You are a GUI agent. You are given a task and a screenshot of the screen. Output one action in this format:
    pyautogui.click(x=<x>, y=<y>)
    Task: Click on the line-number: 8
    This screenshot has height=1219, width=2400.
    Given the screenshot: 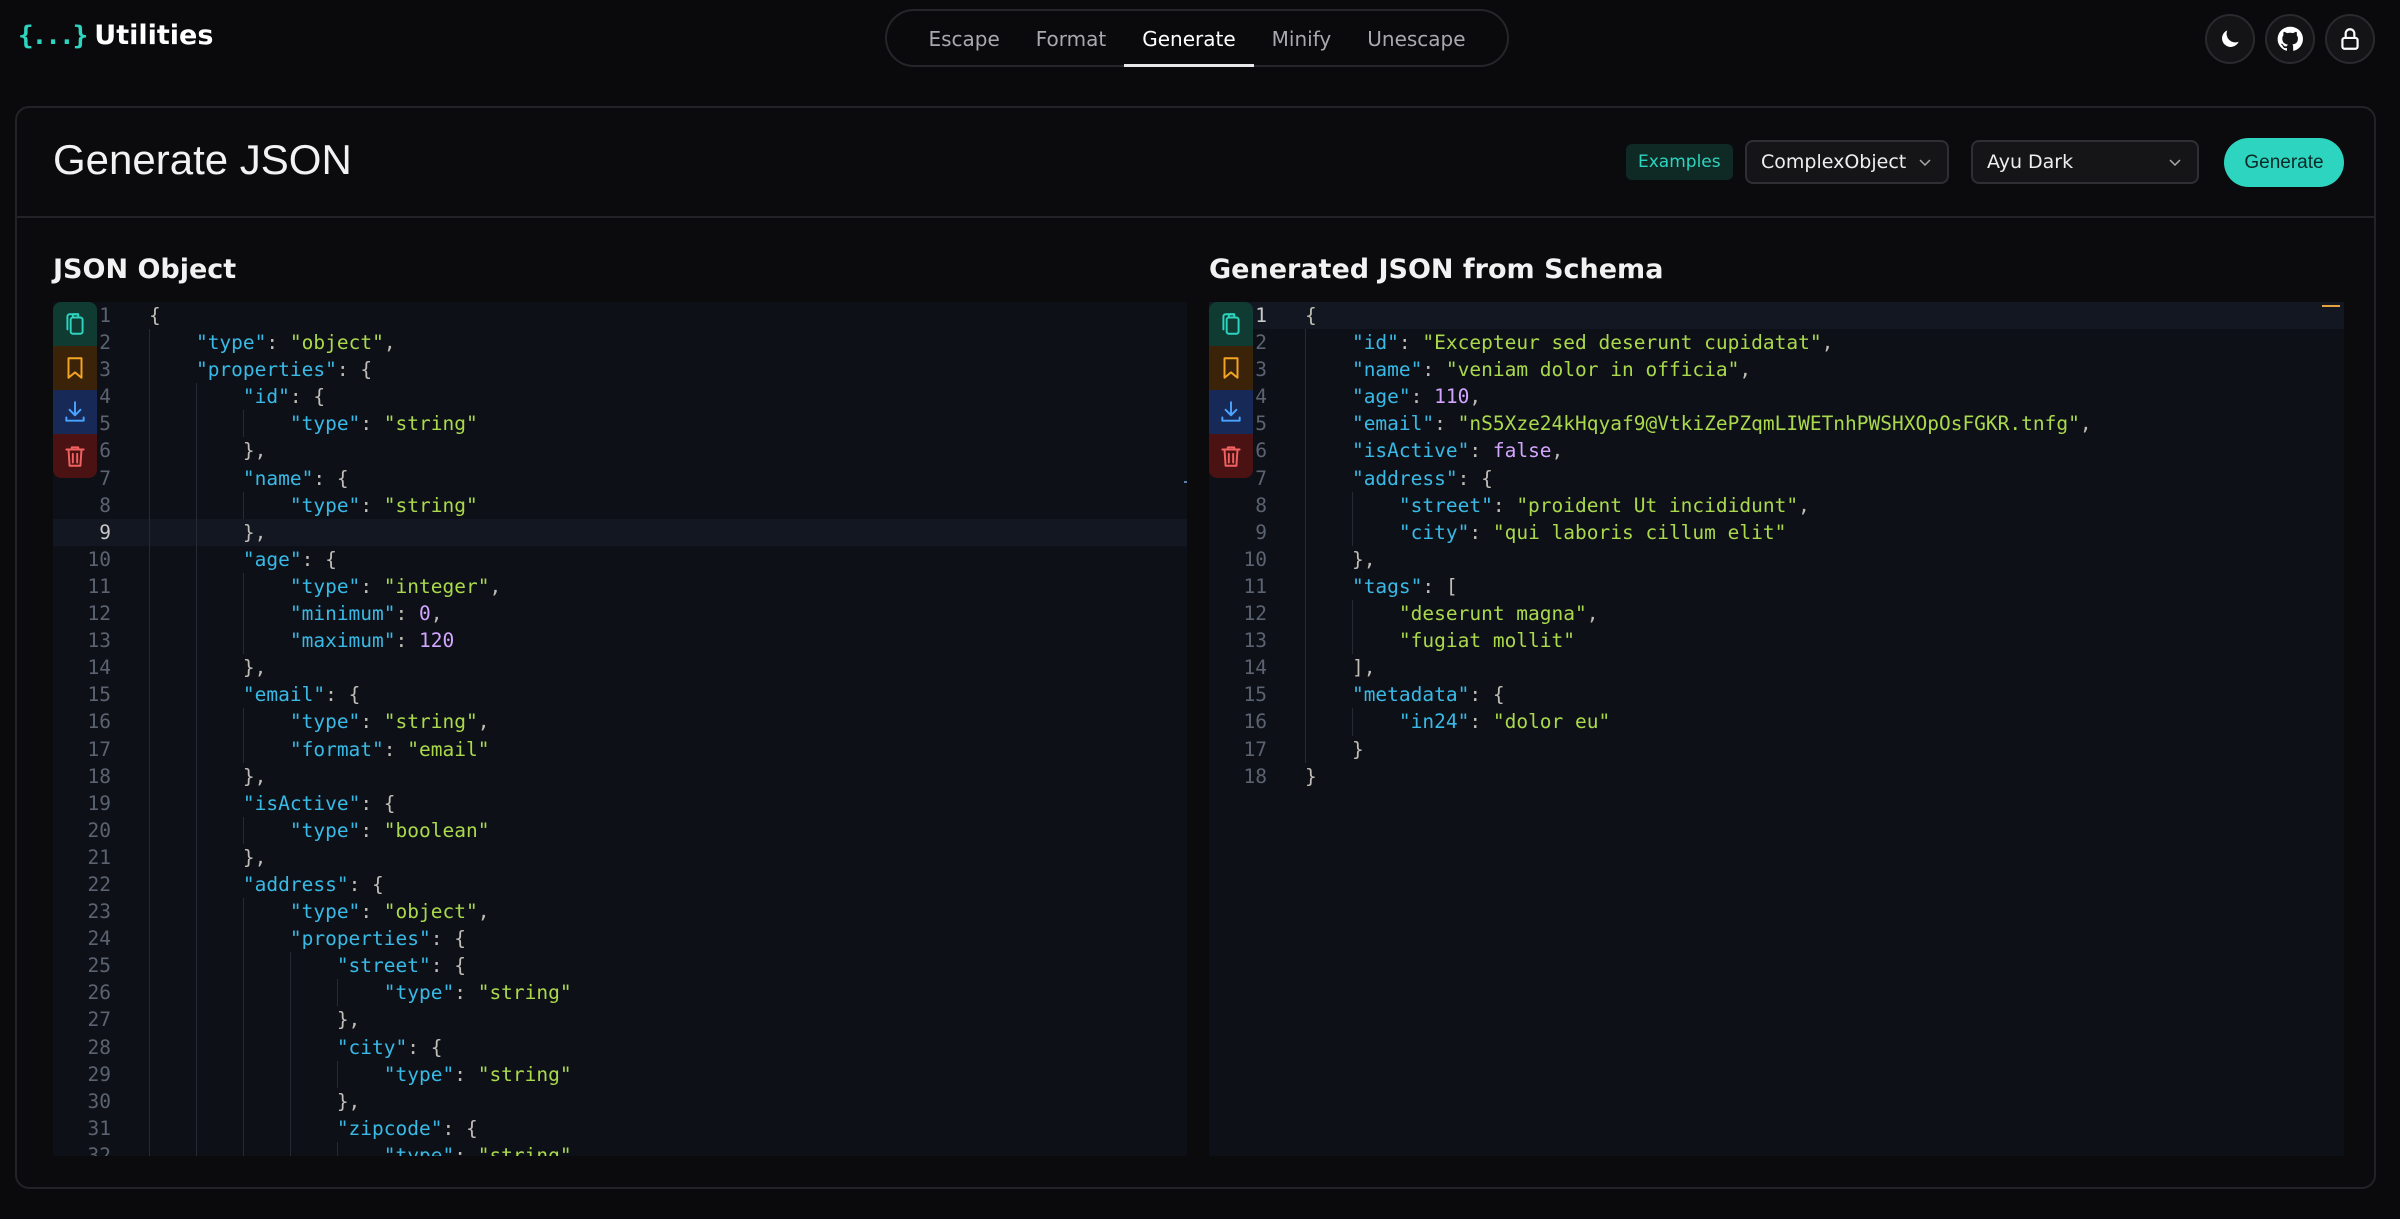 What is the action you would take?
    pyautogui.click(x=105, y=505)
    